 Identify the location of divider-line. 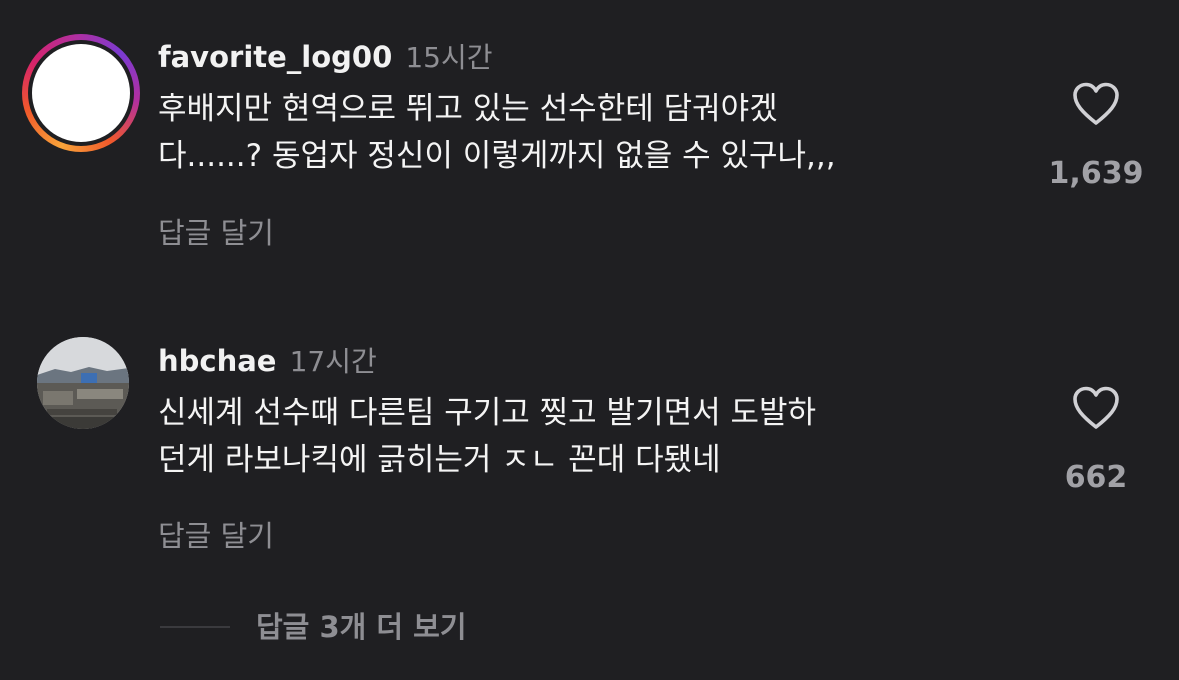
(195, 627).